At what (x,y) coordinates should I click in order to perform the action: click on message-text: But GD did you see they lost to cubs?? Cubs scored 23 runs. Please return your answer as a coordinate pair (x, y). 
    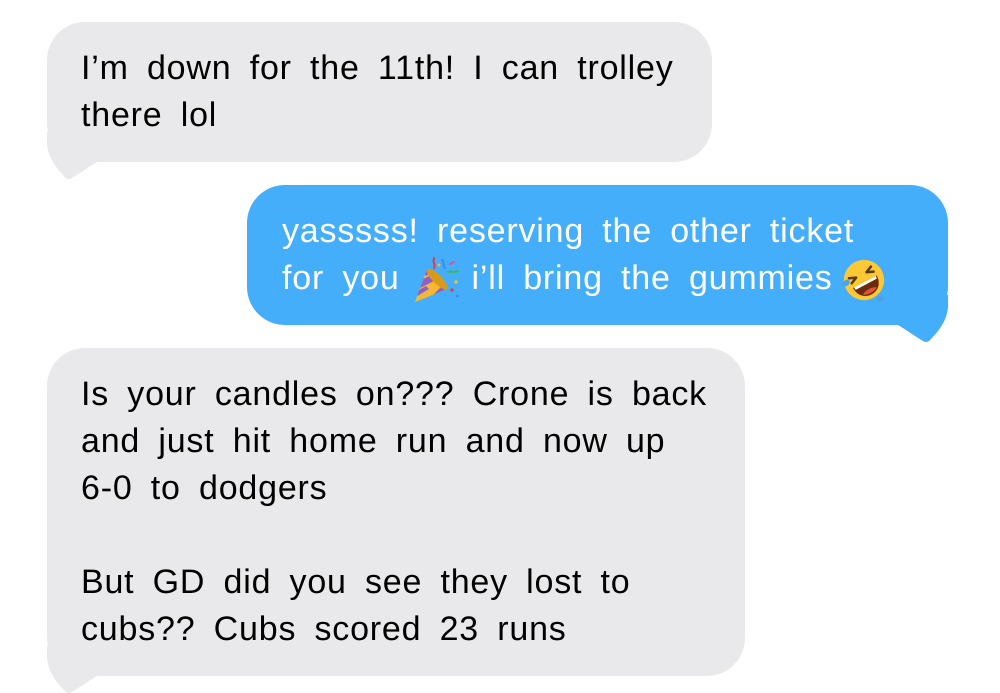
    Looking at the image, I should click on (356, 606).